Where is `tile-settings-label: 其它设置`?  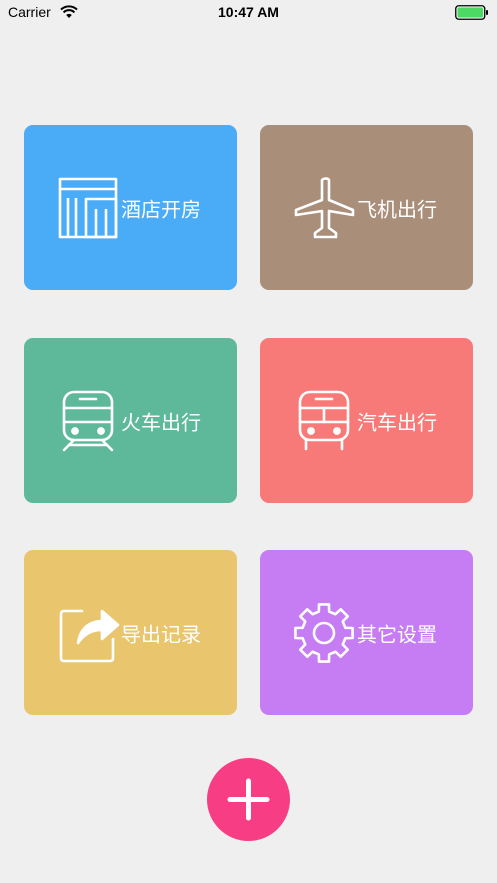 tile-settings-label: 其它设置 is located at coordinates (397, 634).